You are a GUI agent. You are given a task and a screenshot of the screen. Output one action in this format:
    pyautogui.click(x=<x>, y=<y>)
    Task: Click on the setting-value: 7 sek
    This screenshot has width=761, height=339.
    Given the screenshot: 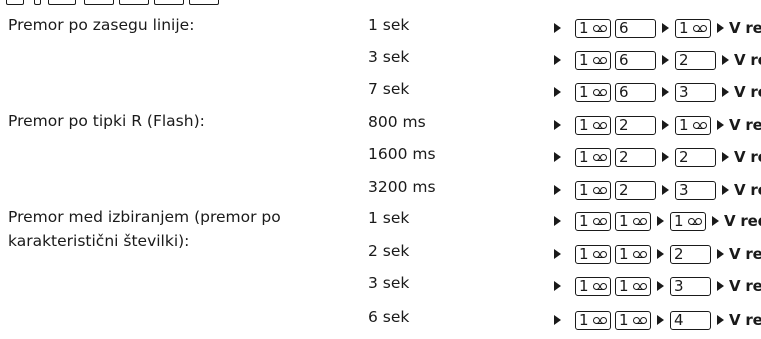 What is the action you would take?
    pyautogui.click(x=389, y=89)
    